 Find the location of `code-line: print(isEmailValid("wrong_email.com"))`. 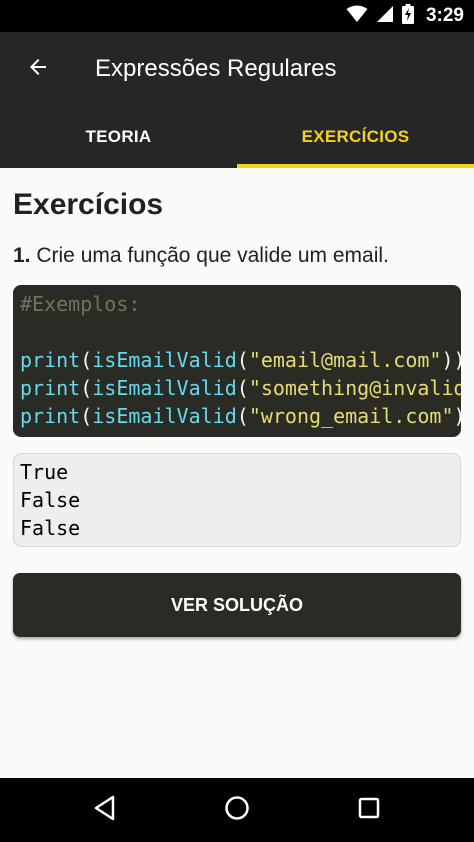

code-line: print(isEmailValid("wrong_email.com")) is located at coordinates (240, 416).